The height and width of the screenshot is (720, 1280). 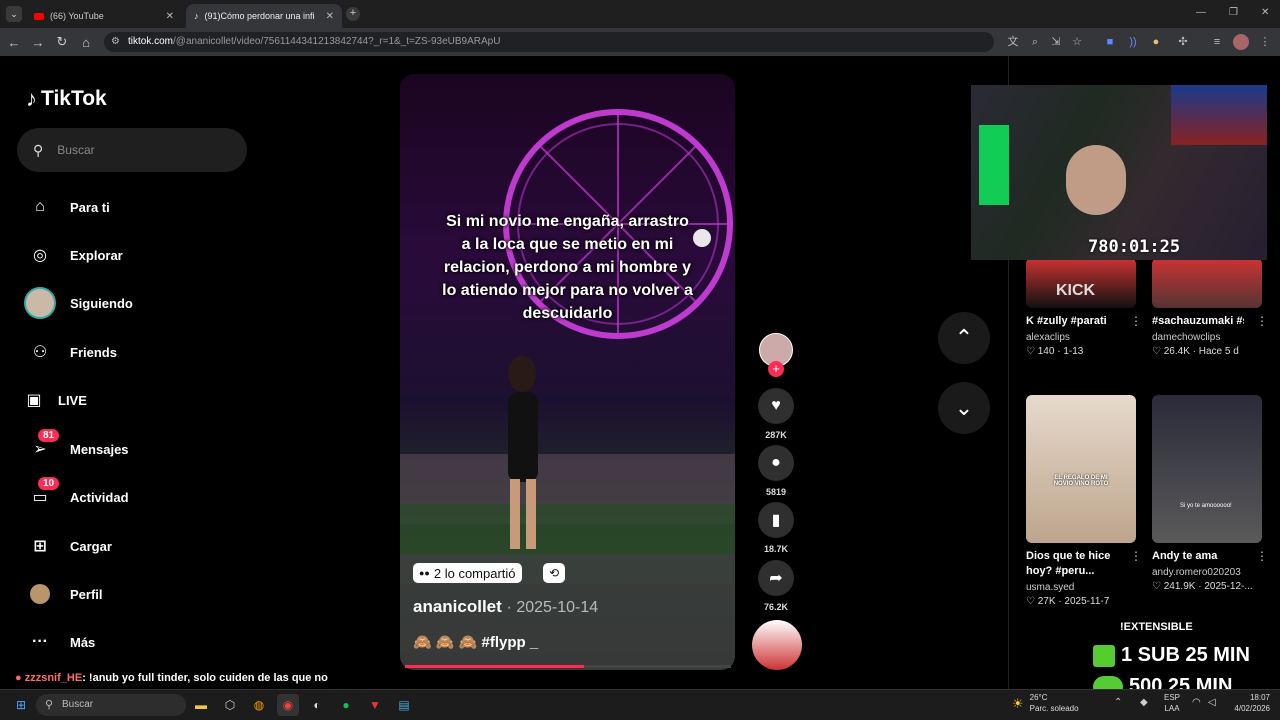 What do you see at coordinates (964, 408) in the screenshot?
I see `next-video-button: ⌄` at bounding box center [964, 408].